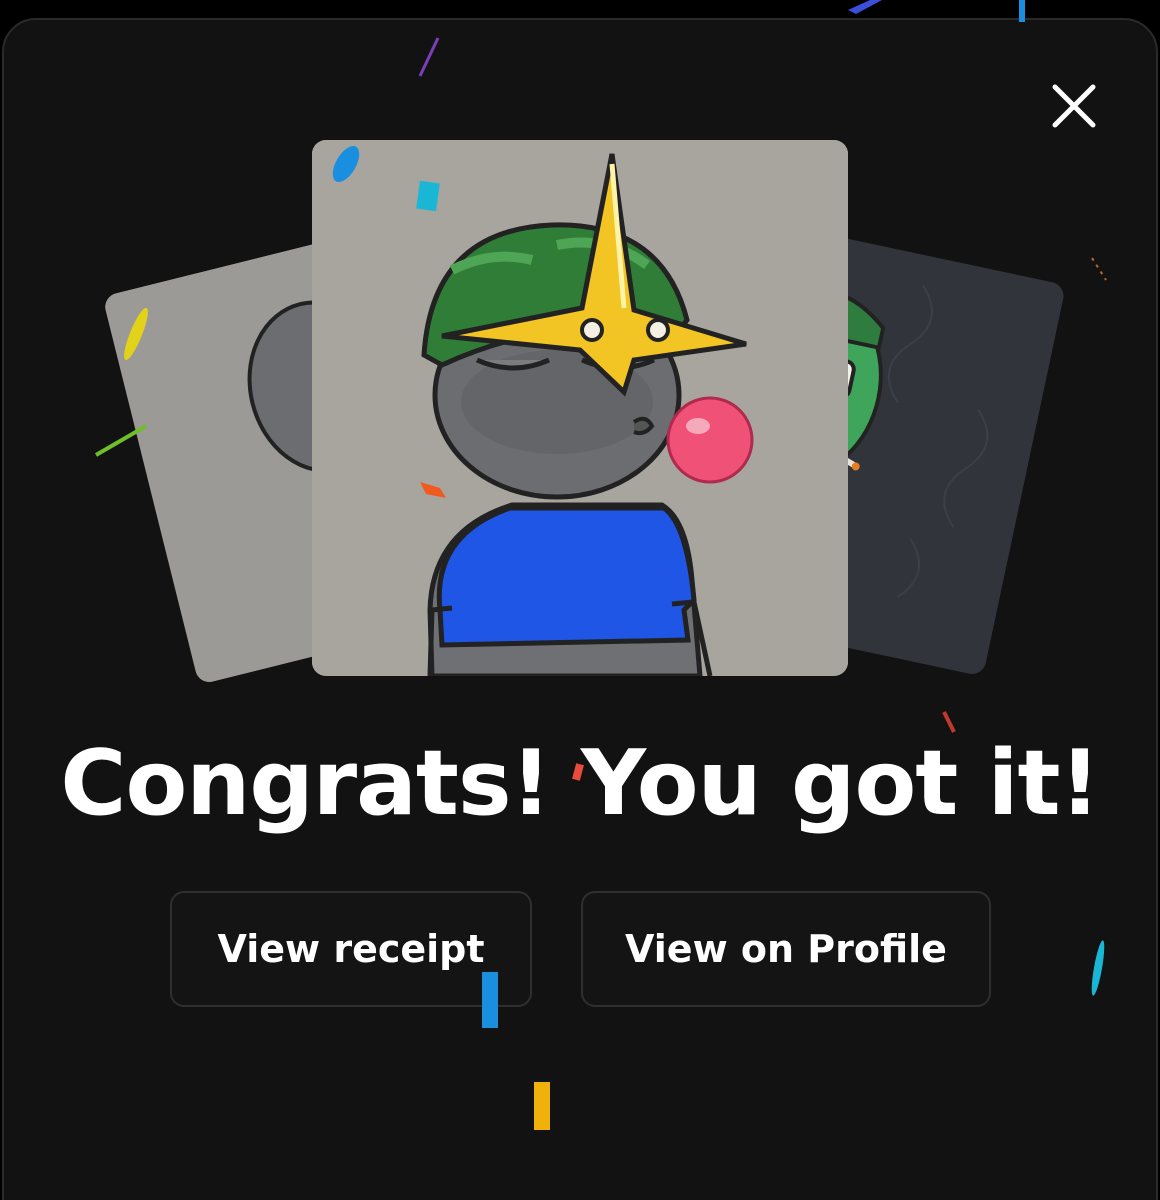  Describe the element at coordinates (786, 949) in the screenshot. I see `view-on-profile-button: View on Profile` at that location.